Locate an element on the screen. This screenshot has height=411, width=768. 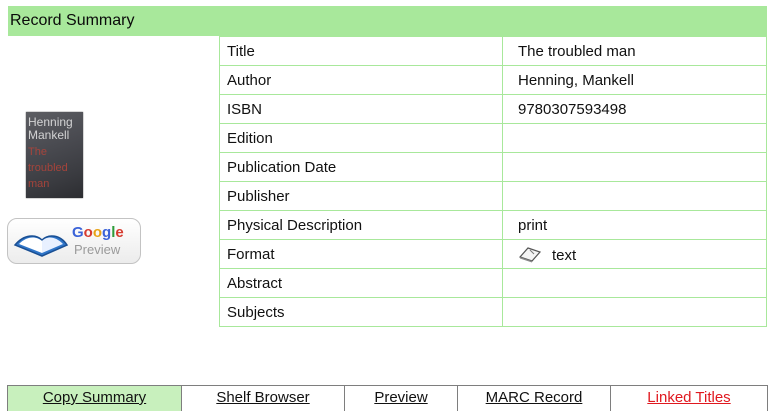
table-row: Subjects is located at coordinates (493, 312).